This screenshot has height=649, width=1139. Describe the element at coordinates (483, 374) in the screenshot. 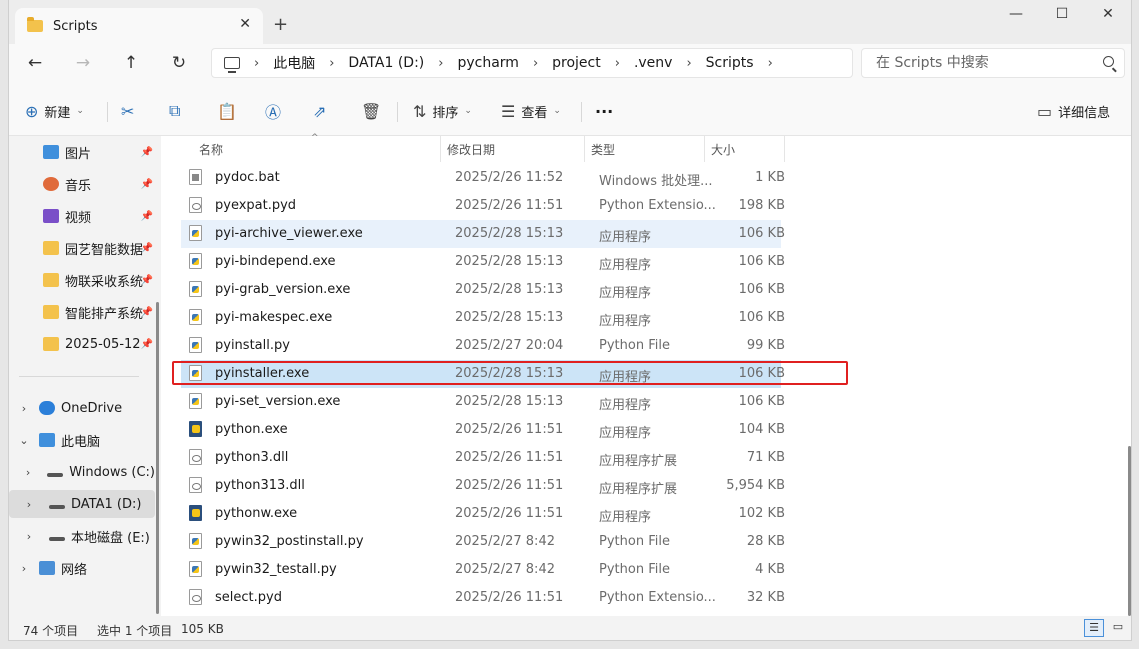

I see `file-row: pyinstaller.exe 2025/2/28 15:13 应用程序 106 KB` at that location.